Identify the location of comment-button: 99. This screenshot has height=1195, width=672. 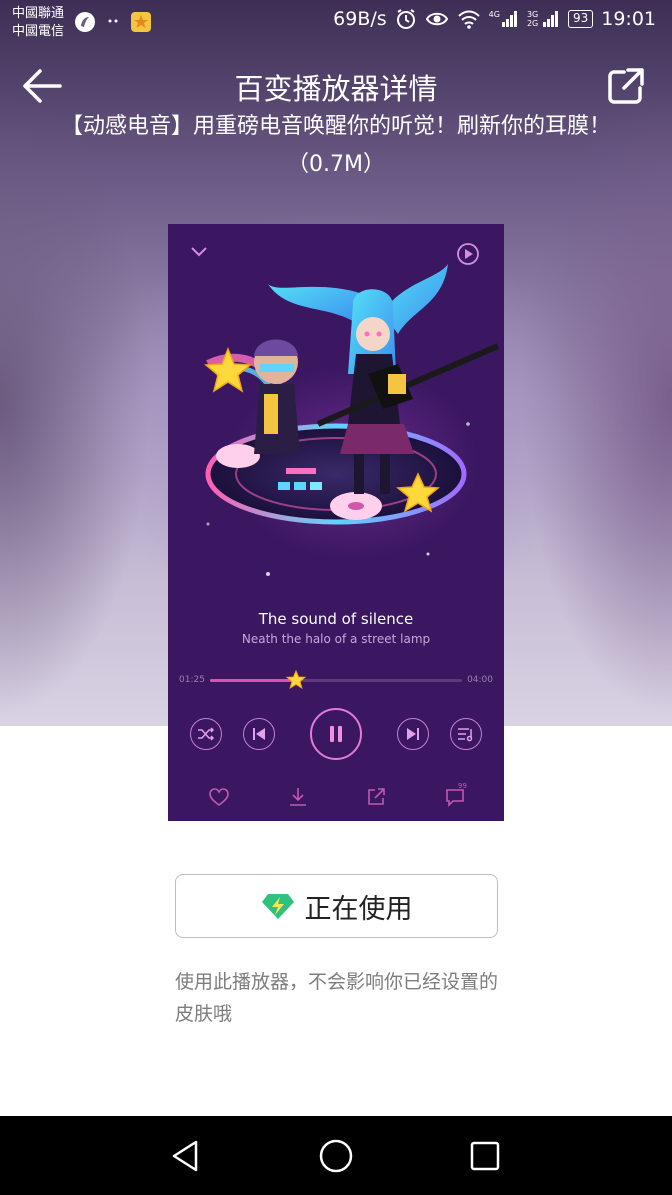
(458, 796).